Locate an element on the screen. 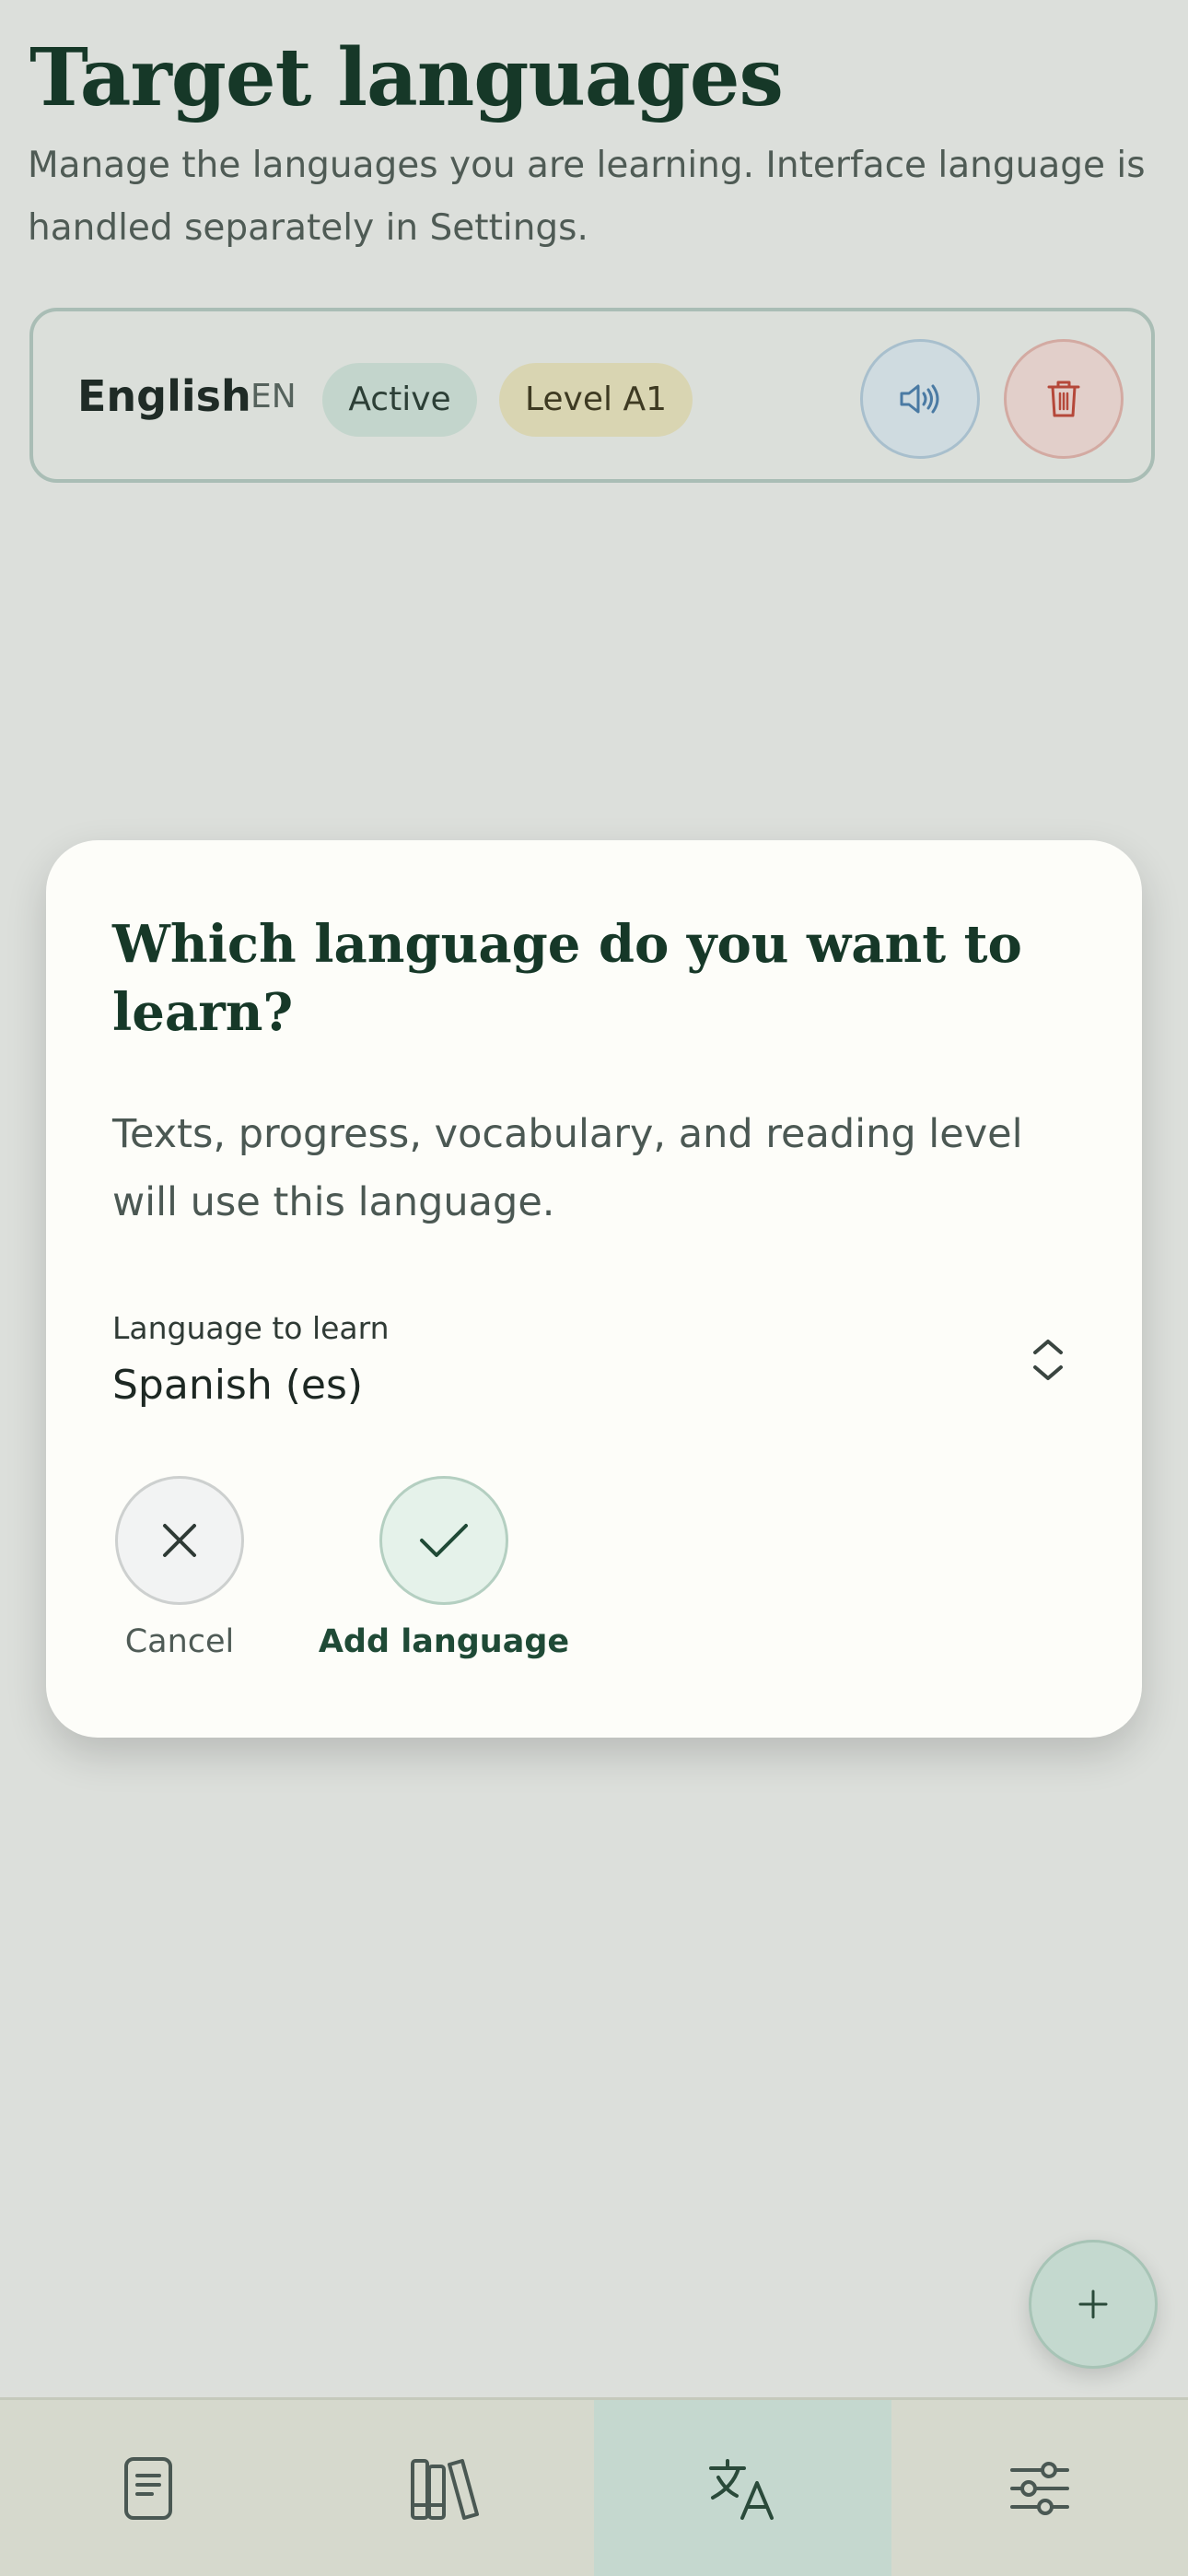  add-language-fab is located at coordinates (1093, 2304).